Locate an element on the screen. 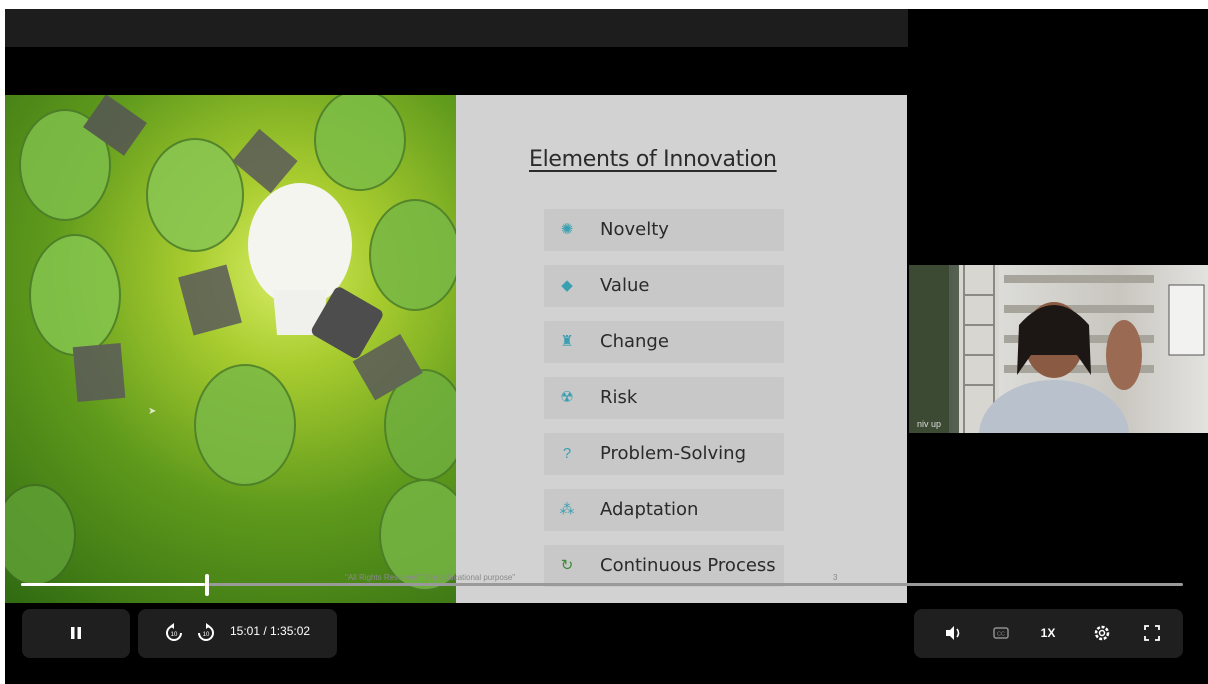 This screenshot has width=1208, height=684. piggy-bank-icon: ◆ is located at coordinates (567, 285).